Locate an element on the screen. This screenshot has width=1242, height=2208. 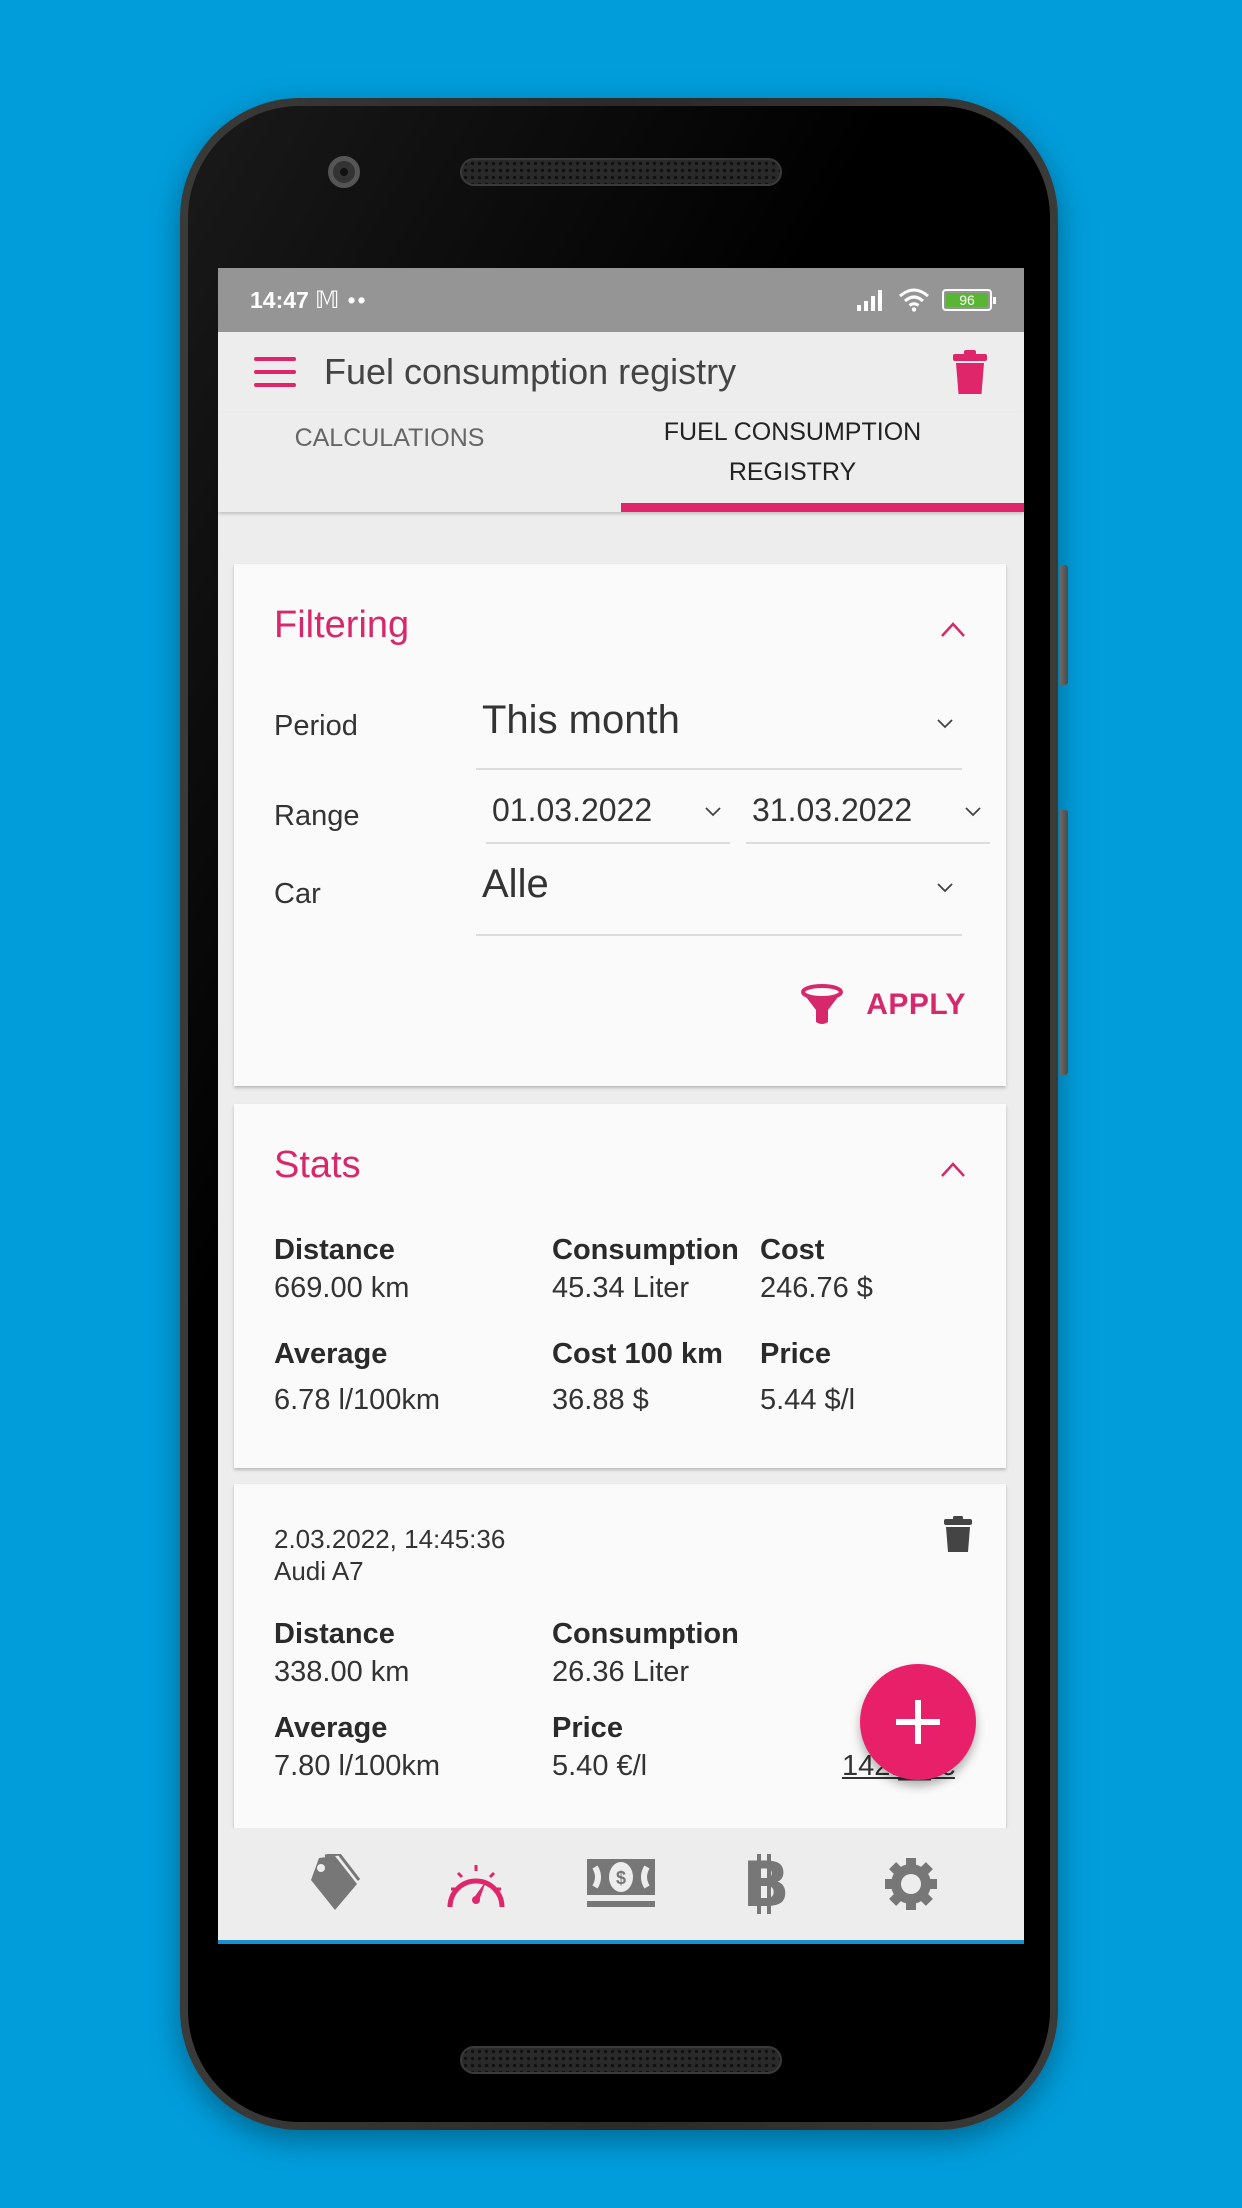
add-entry-fab-button is located at coordinates (918, 1722).